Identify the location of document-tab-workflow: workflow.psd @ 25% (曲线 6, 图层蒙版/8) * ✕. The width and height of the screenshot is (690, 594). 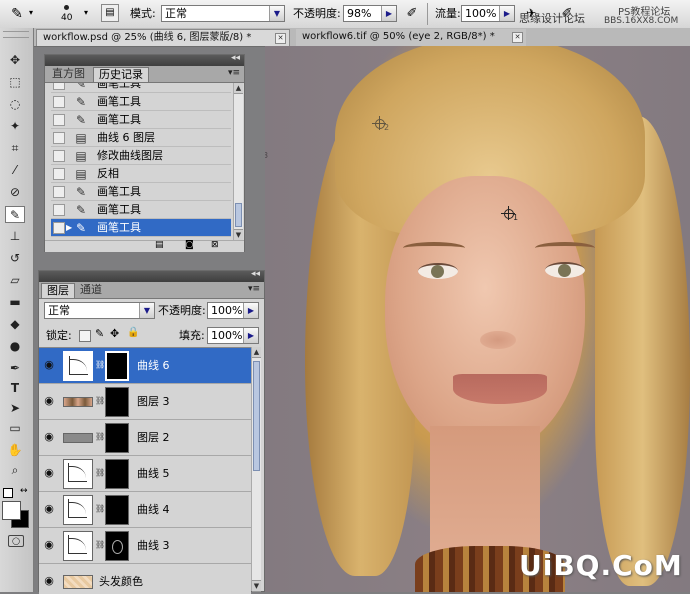
(163, 37).